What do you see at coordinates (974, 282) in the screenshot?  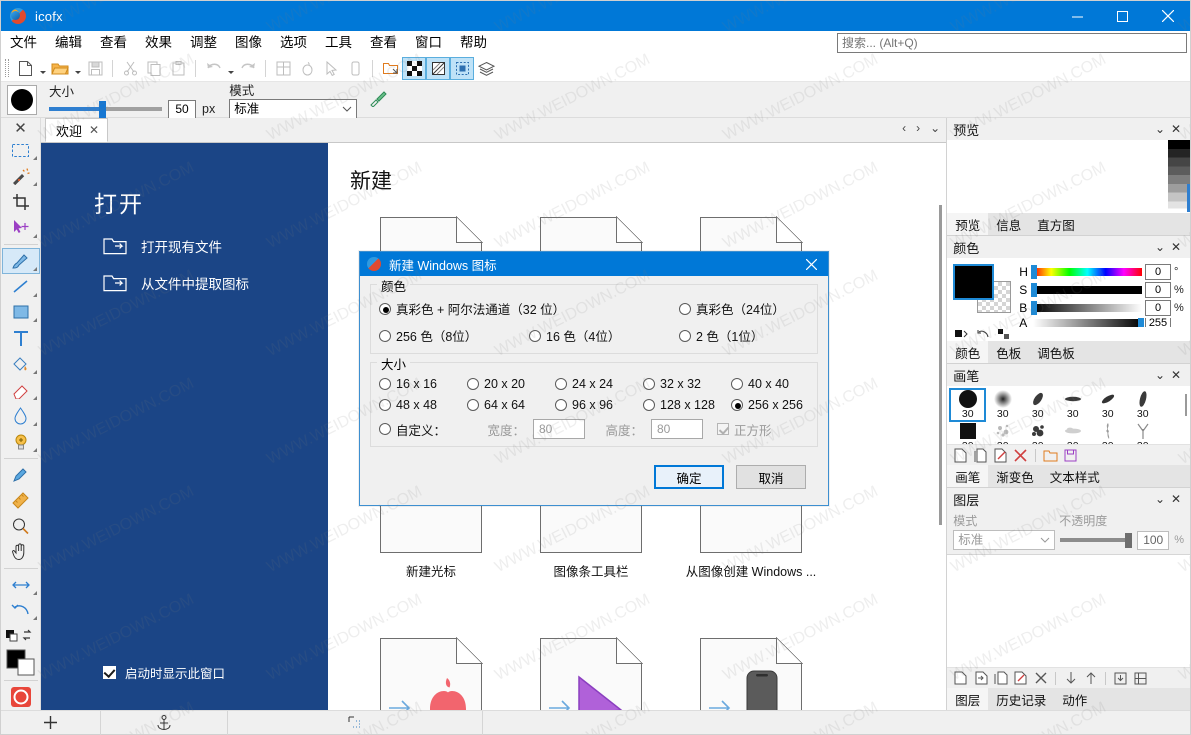 I see `foreground-color-swatch` at bounding box center [974, 282].